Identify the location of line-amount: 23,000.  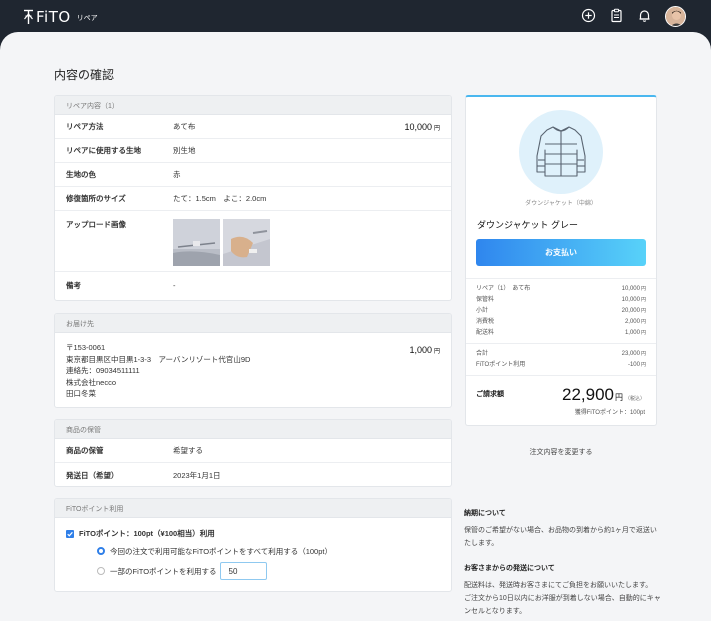
(630, 354).